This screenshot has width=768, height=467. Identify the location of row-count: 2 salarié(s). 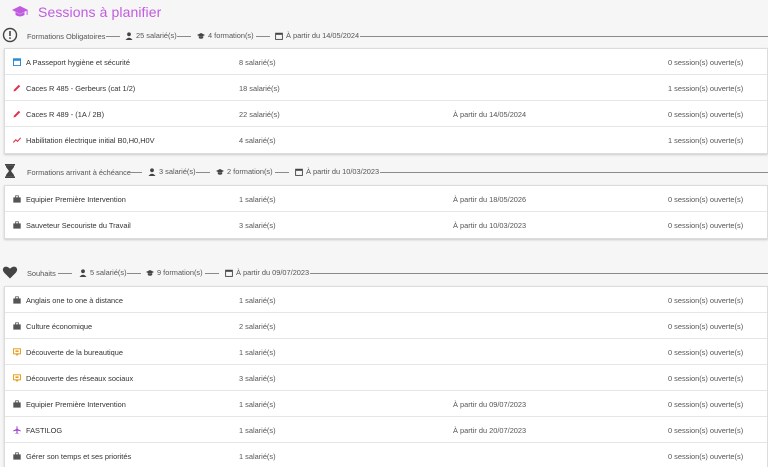
(257, 326).